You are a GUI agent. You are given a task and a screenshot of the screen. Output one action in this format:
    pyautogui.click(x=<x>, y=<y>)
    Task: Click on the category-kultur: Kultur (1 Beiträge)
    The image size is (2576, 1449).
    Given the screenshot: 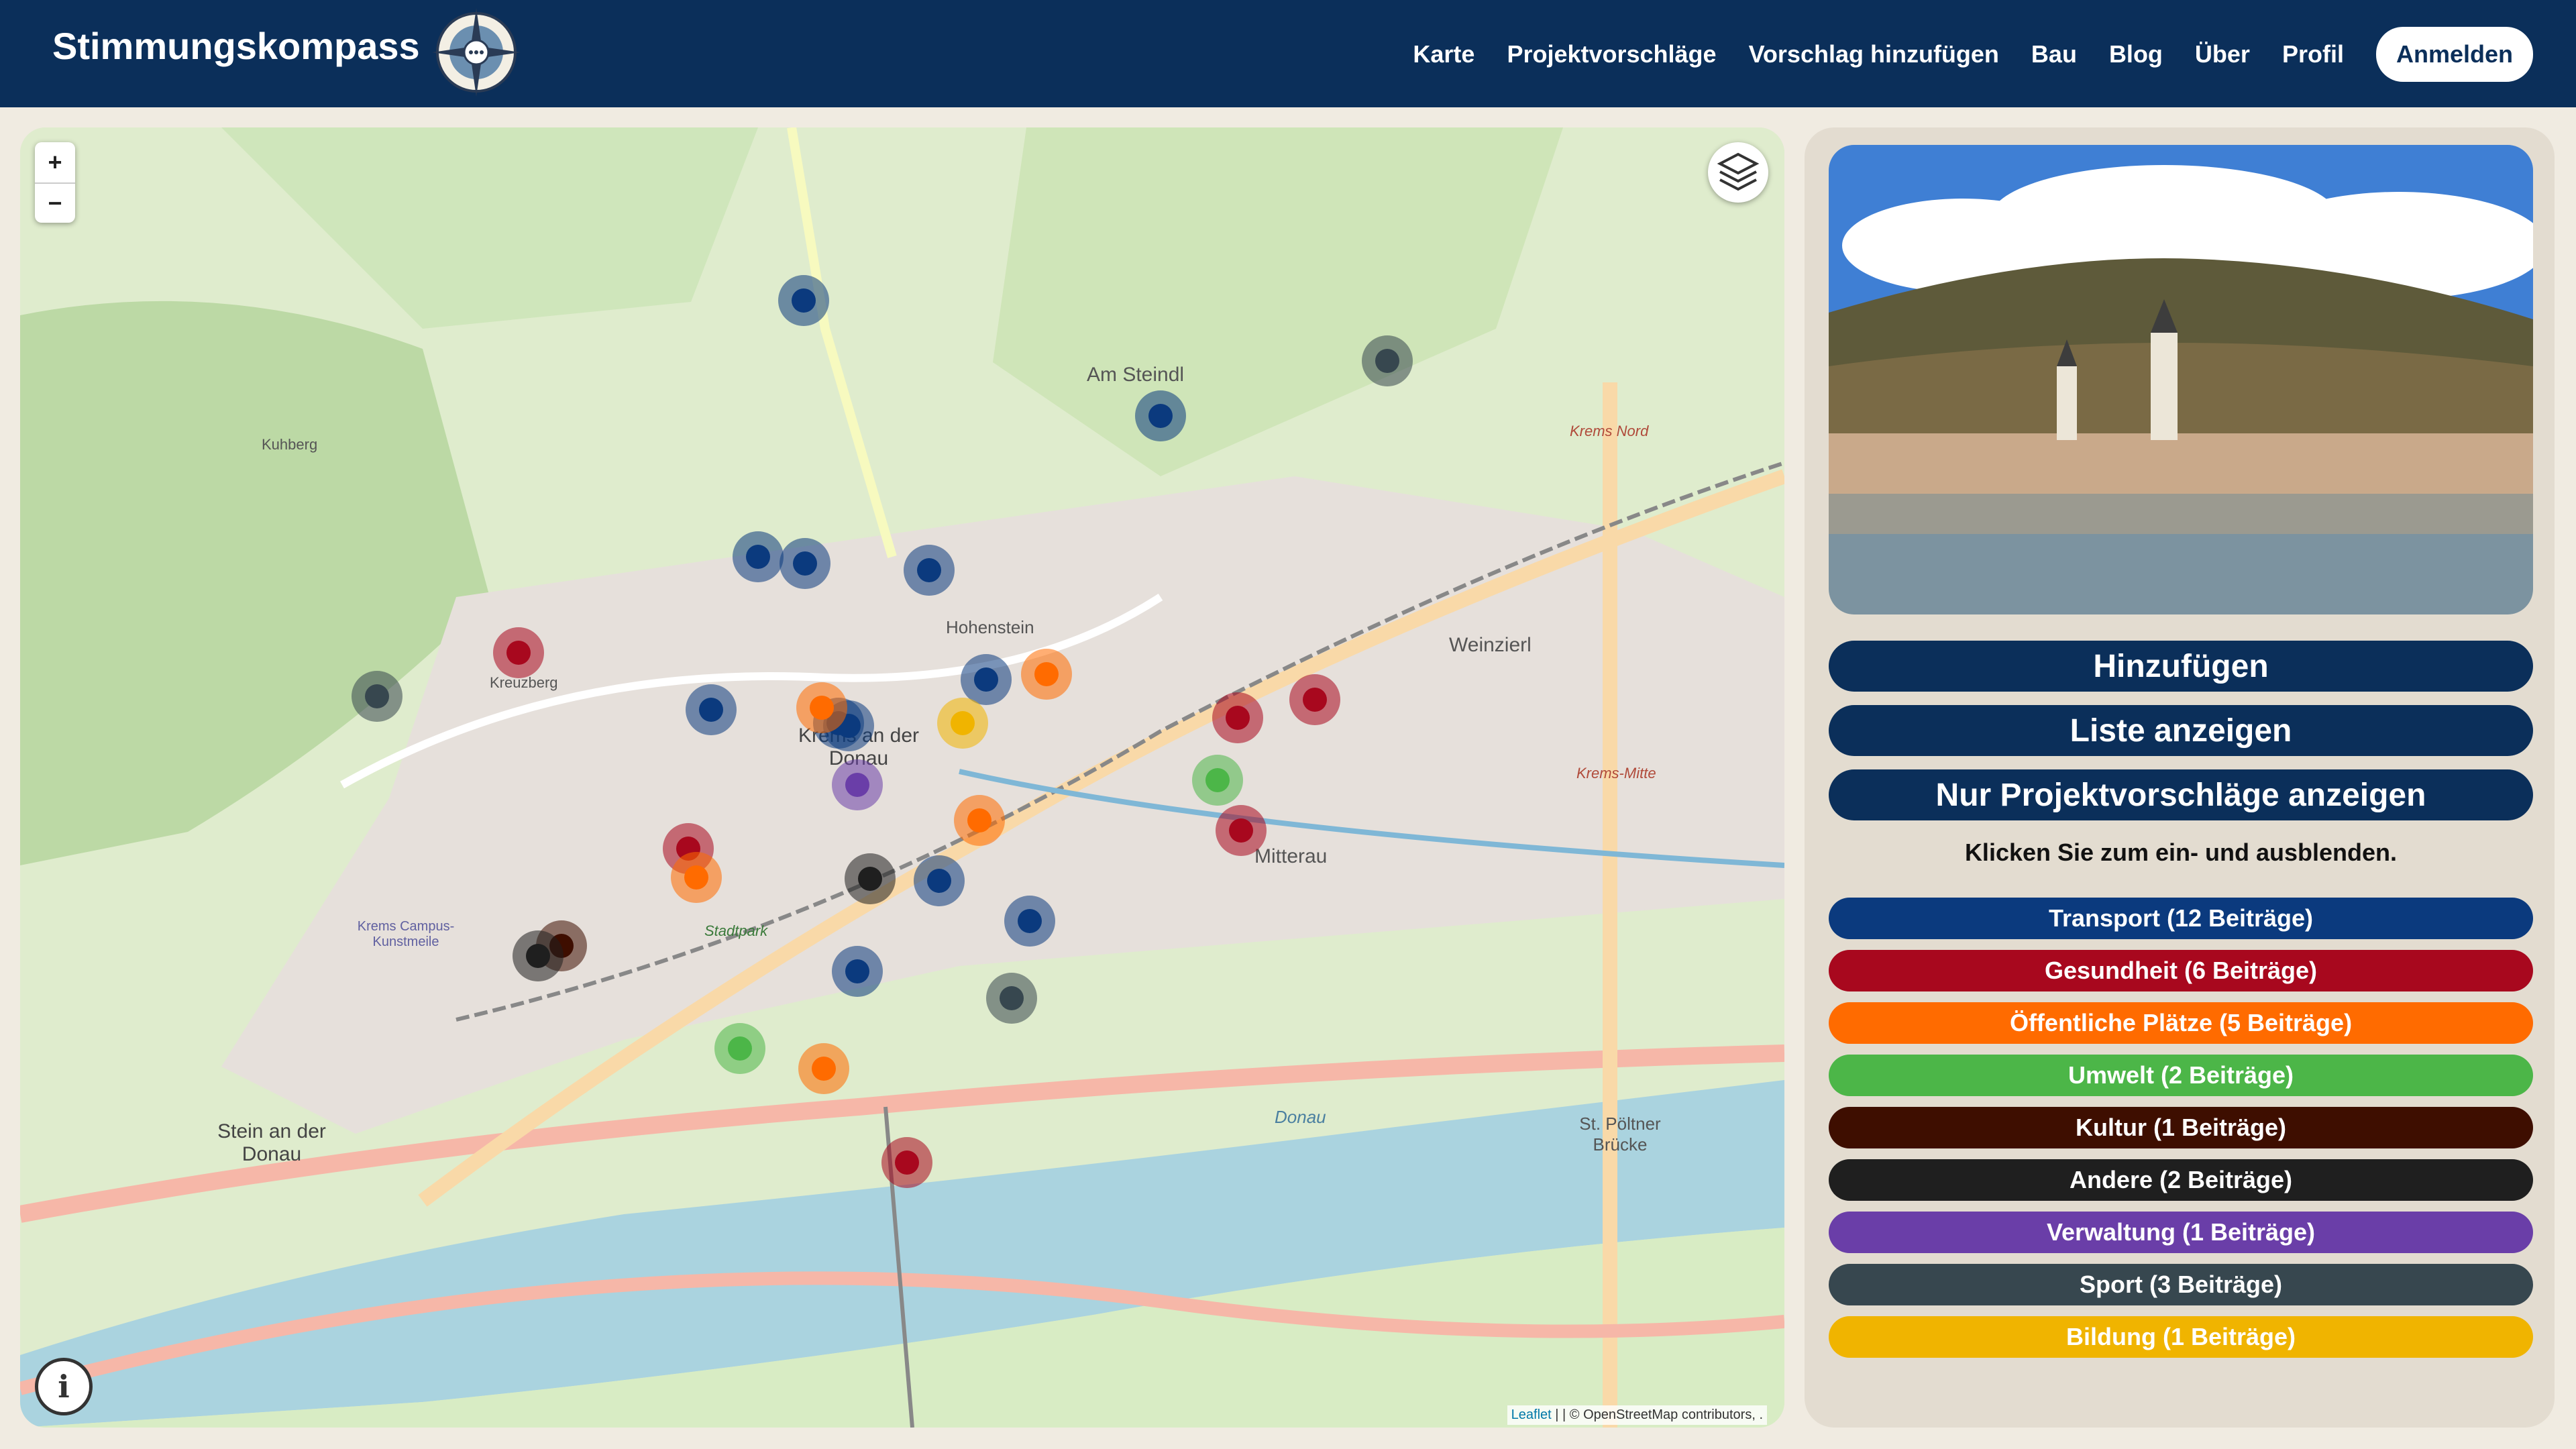 What is the action you would take?
    pyautogui.click(x=2181, y=1127)
    